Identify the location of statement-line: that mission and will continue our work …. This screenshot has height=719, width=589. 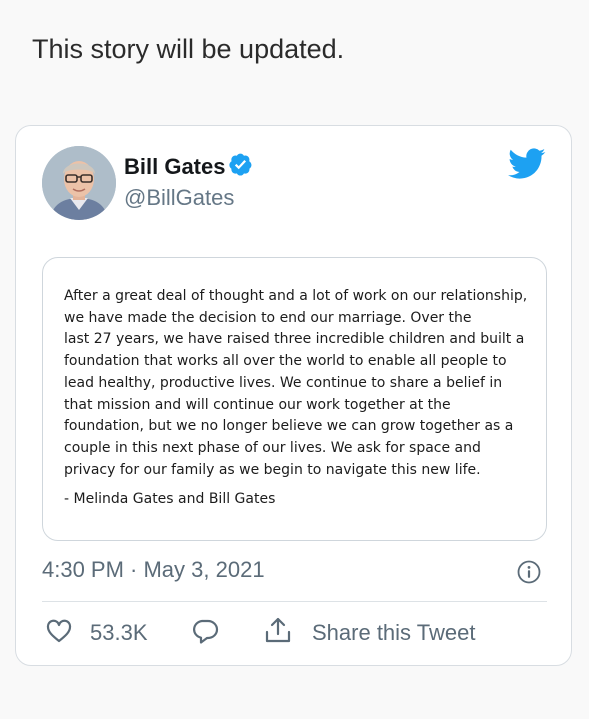
(257, 404).